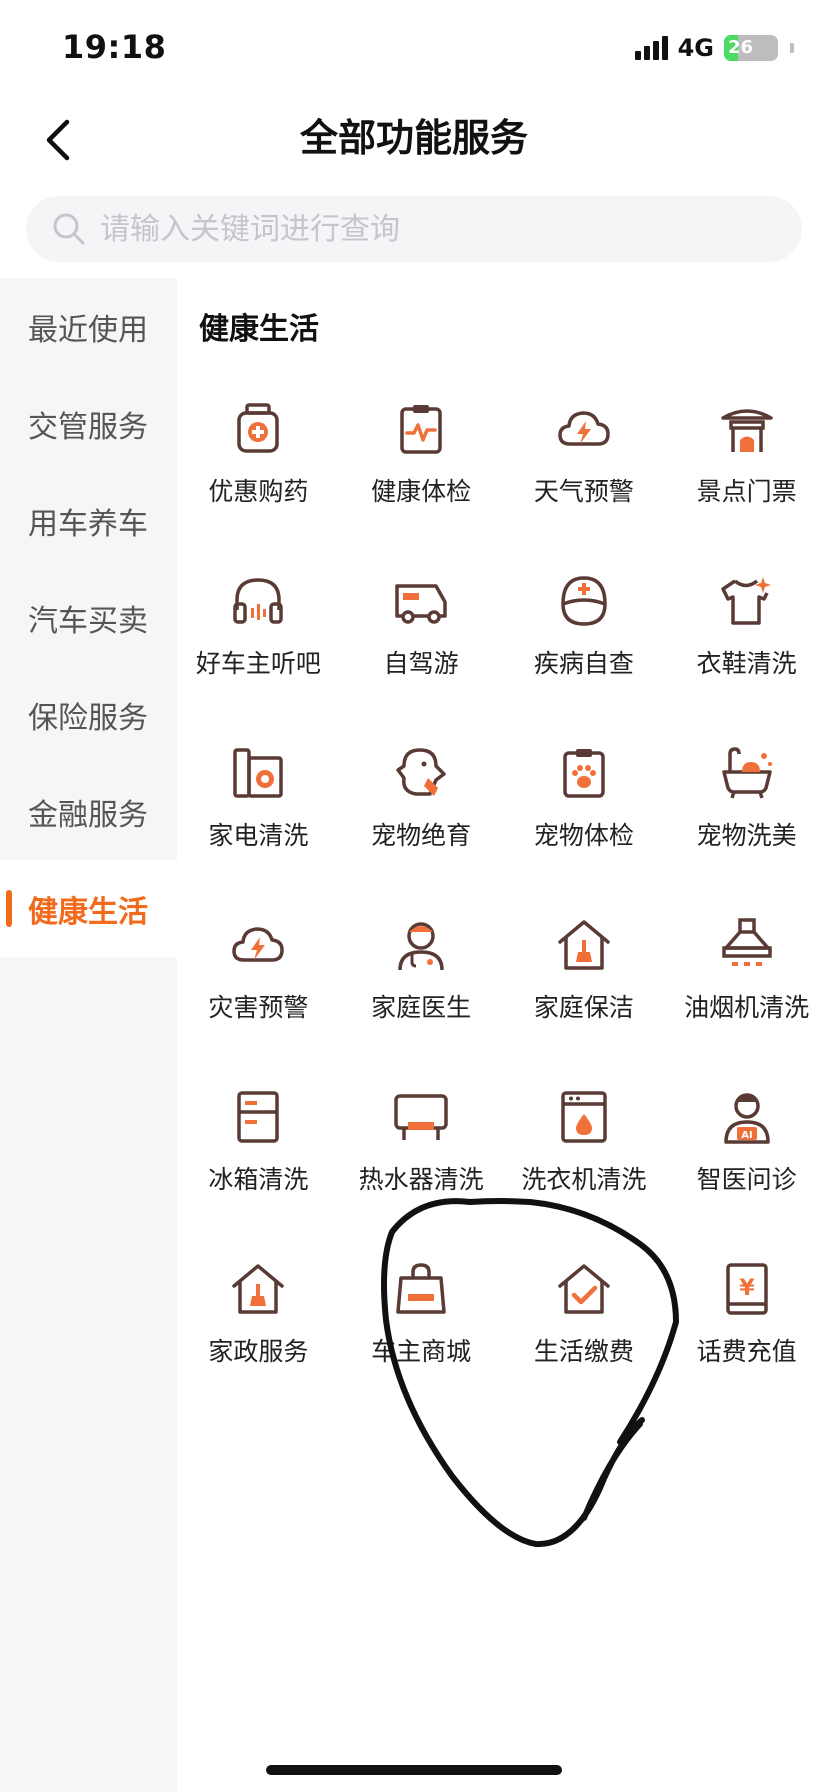  I want to click on service-discount-medicine: 优惠购药, so click(258, 484).